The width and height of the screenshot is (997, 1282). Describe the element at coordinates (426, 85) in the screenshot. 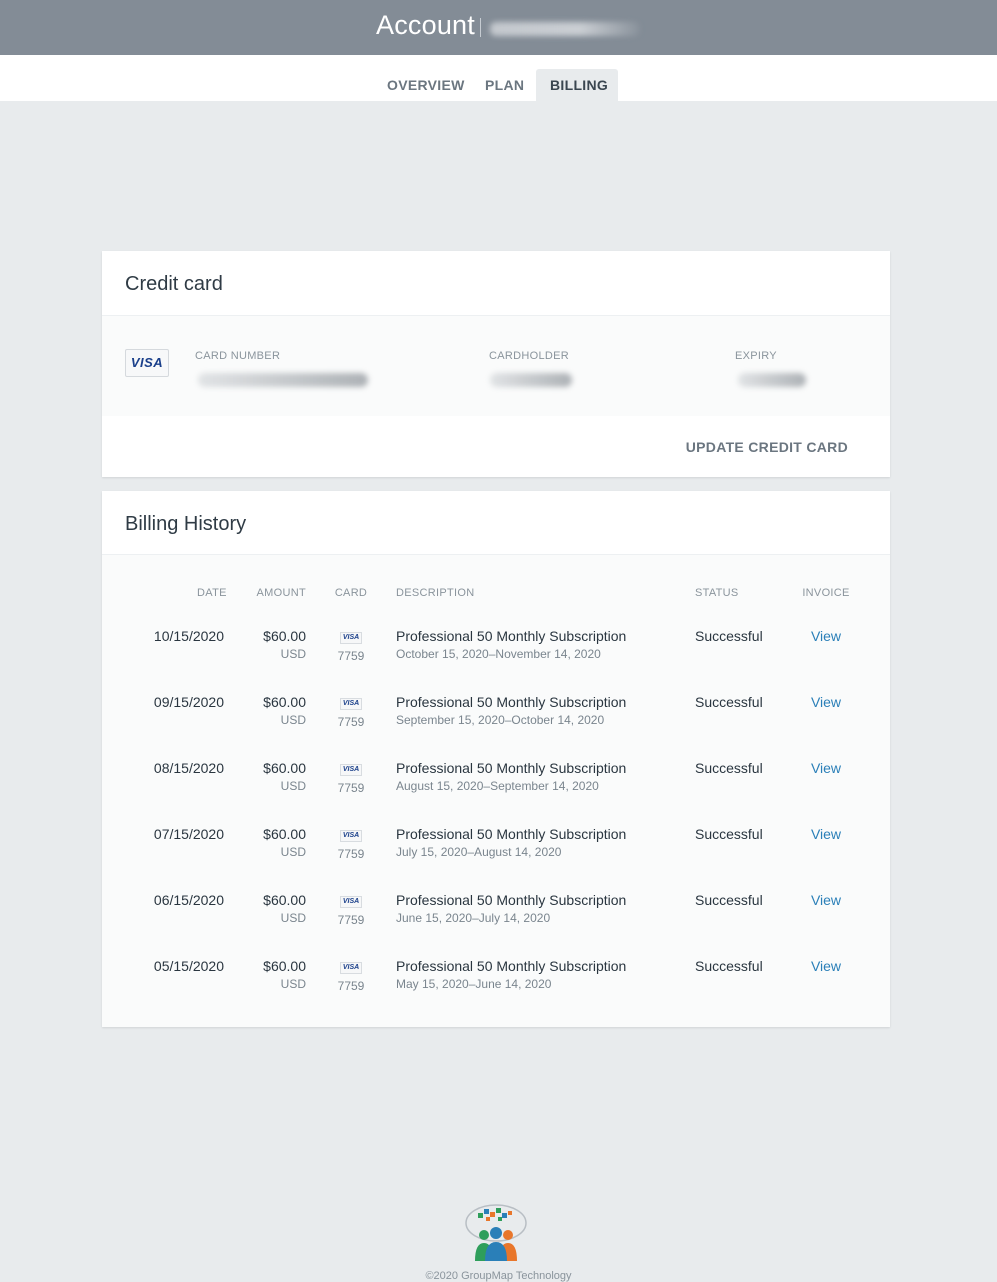

I see `tab-overview: OVERVIEW` at that location.